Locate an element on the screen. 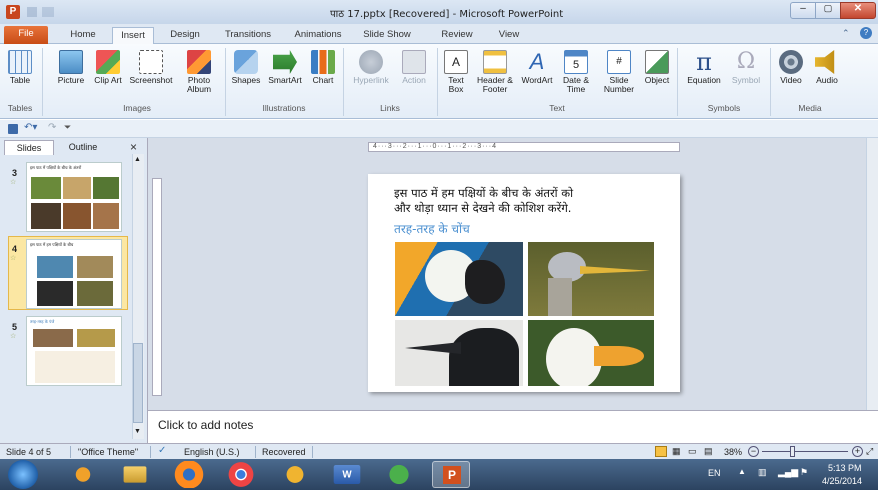  restore-button: ▢ is located at coordinates (828, 10).